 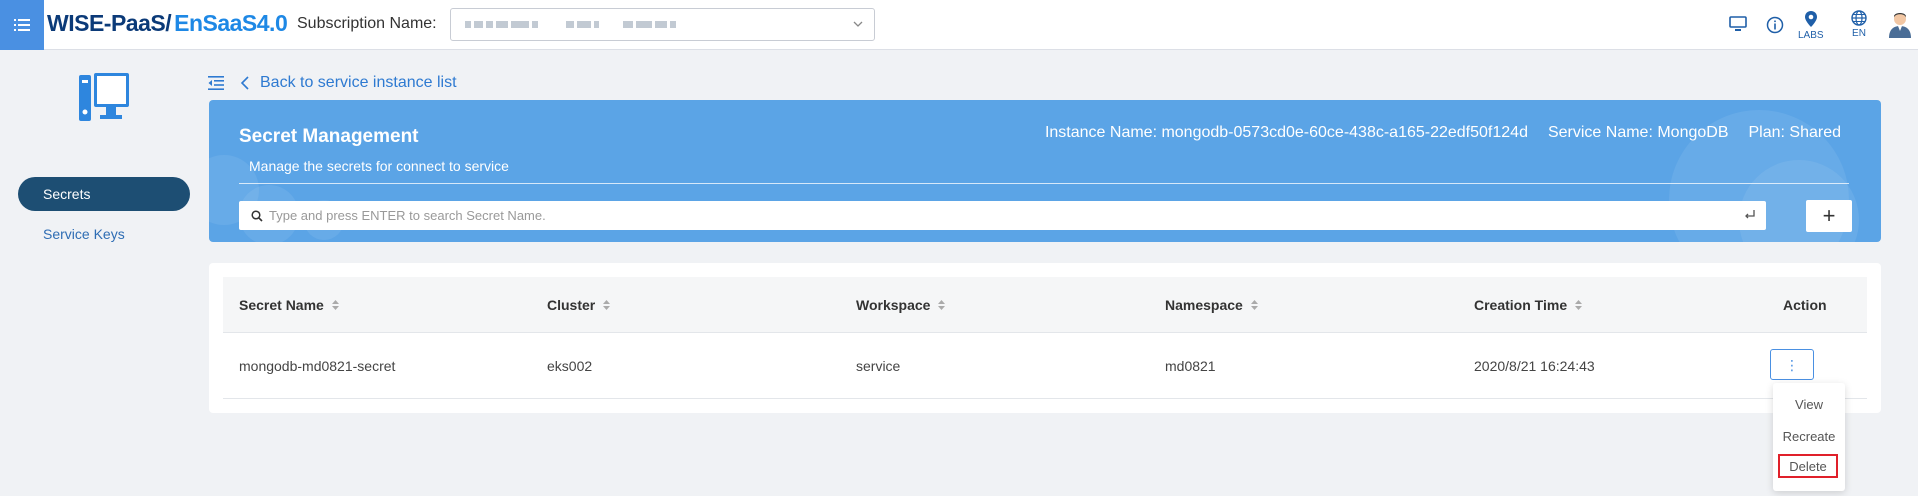 I want to click on chevron-down-icon, so click(x=858, y=24).